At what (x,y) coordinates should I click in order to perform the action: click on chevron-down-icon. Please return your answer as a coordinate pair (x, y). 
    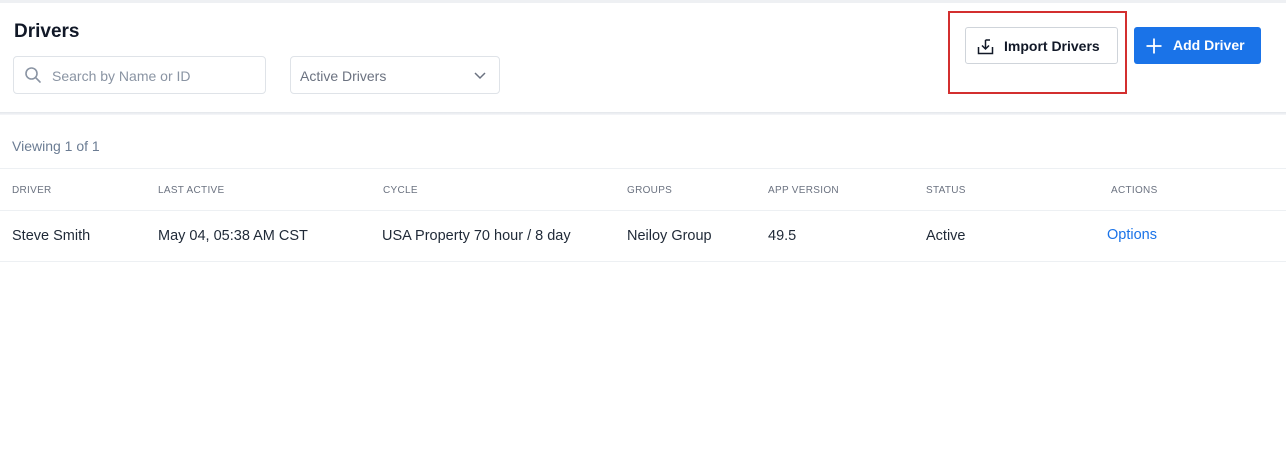
    Looking at the image, I should click on (480, 76).